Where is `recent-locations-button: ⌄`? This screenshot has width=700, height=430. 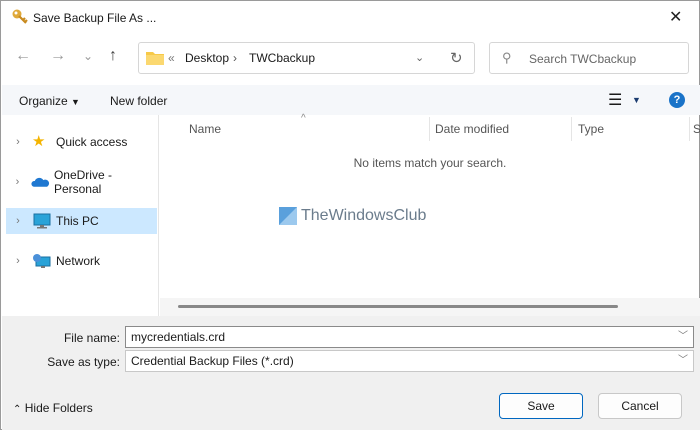
recent-locations-button: ⌄ is located at coordinates (88, 56).